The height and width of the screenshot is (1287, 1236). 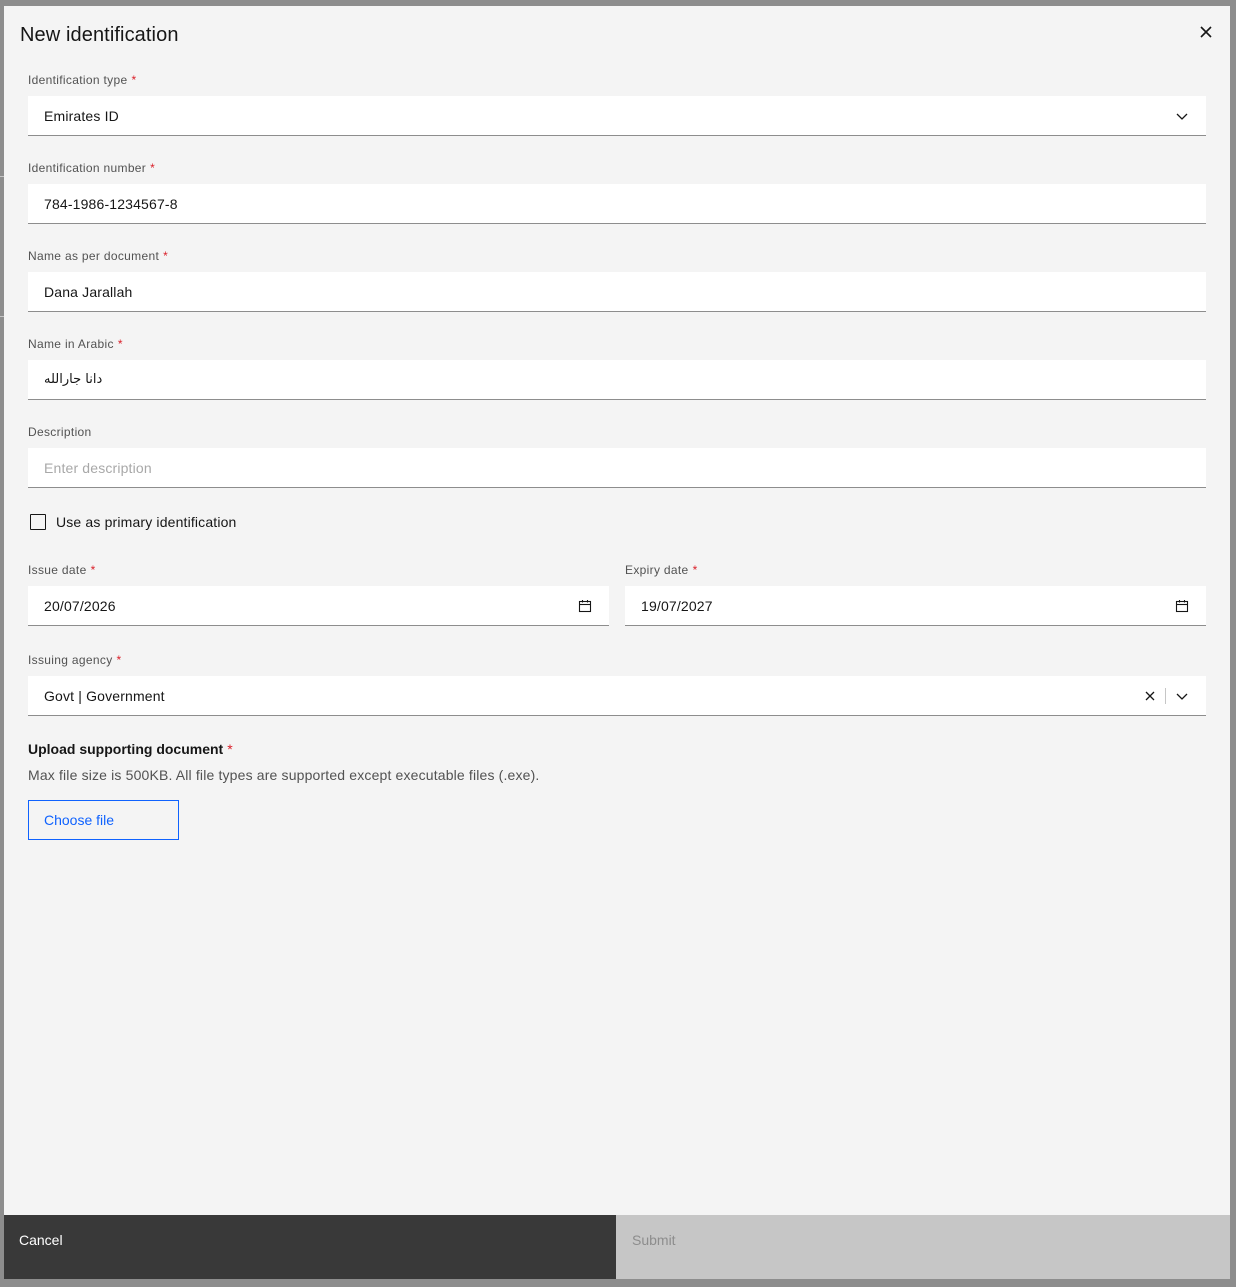 I want to click on description-field: Description Enter description, so click(x=617, y=456).